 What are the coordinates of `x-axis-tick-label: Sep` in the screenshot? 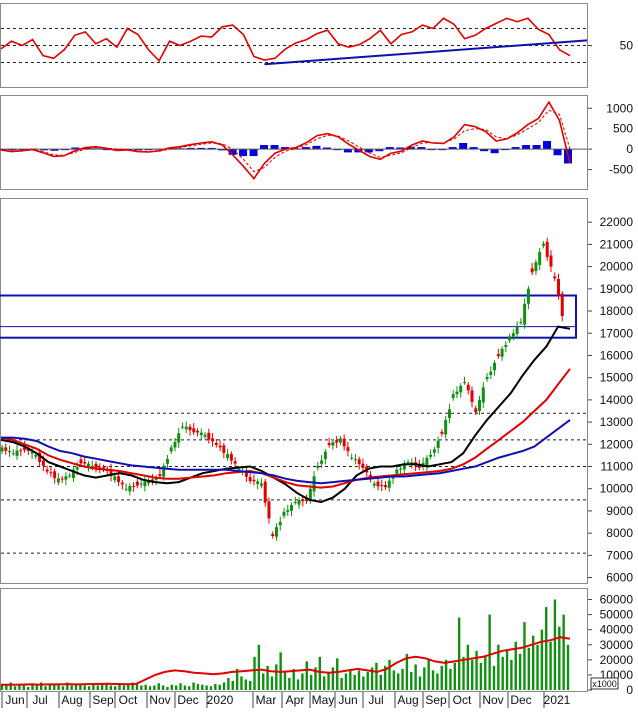 It's located at (436, 700).